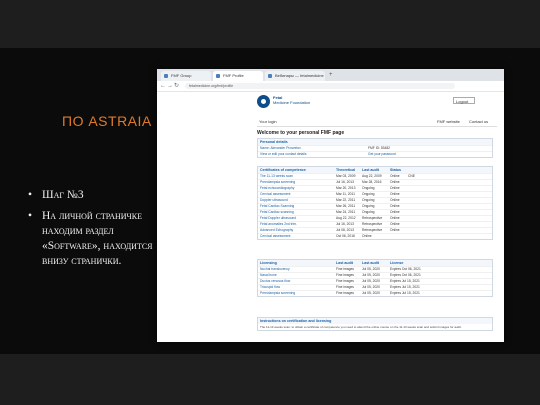 Image resolution: width=540 pixels, height=405 pixels. Describe the element at coordinates (345, 236) in the screenshot. I see `row-cell: Oct 06, 2016` at that location.